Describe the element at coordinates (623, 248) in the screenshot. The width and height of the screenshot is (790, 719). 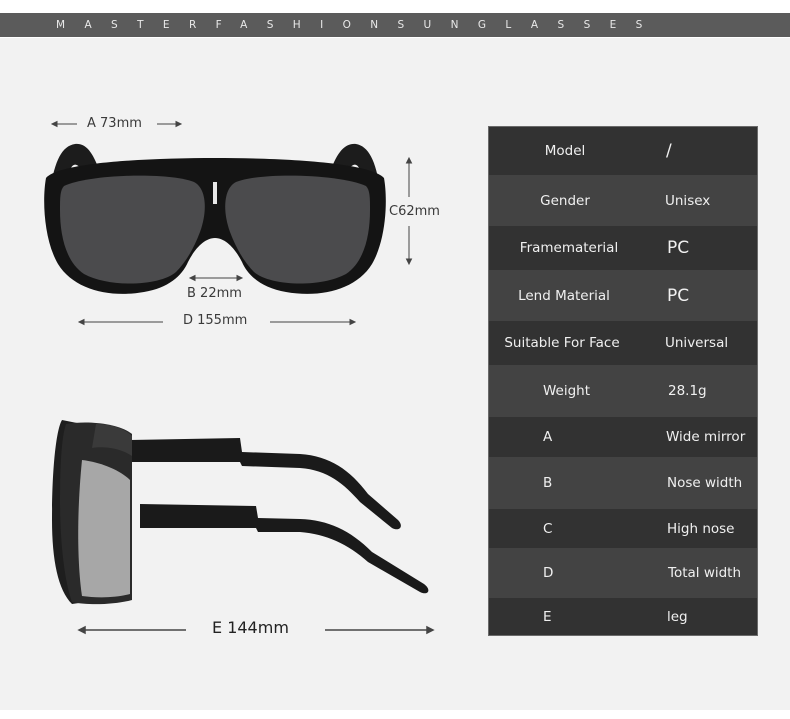
I see `spec-row-frame-material: Framematerial PC` at that location.